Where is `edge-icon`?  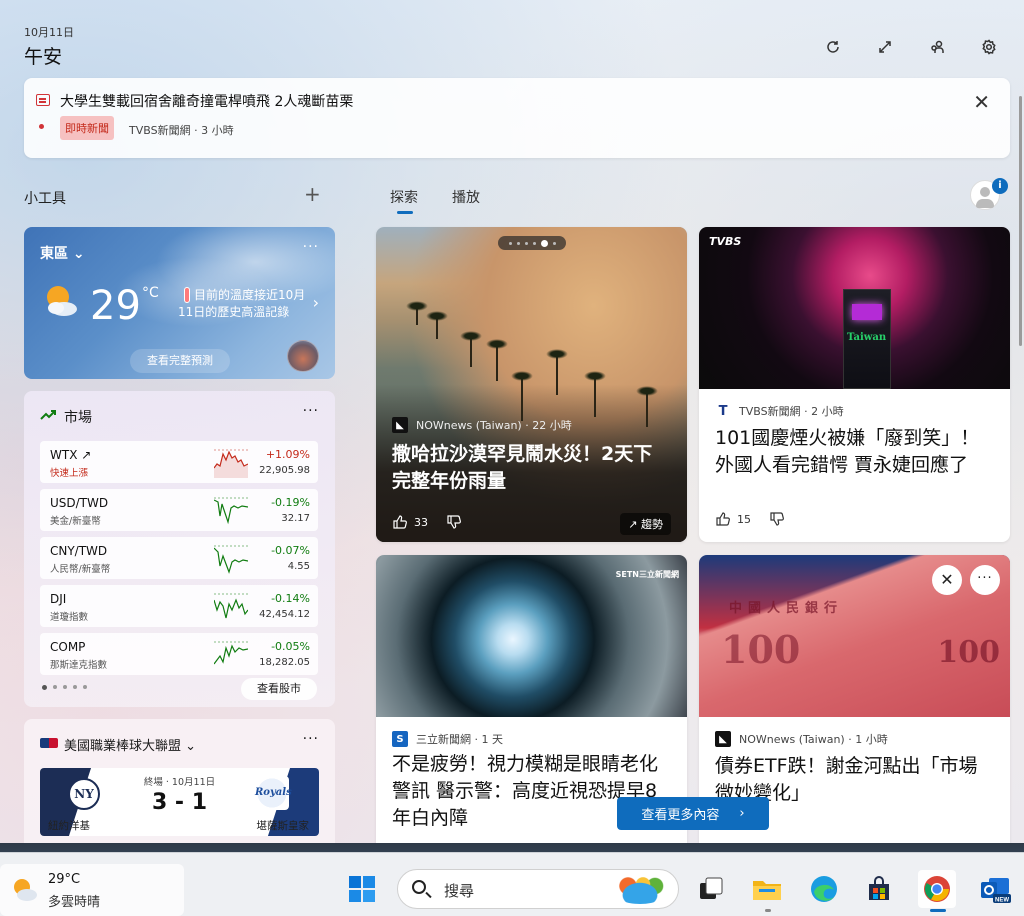 edge-icon is located at coordinates (824, 889).